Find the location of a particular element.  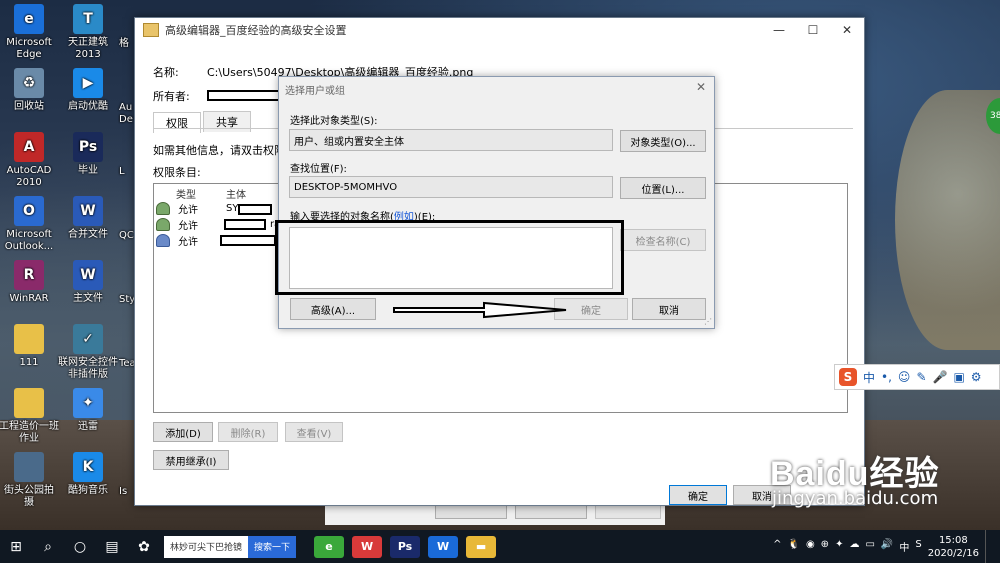

ime-mode: 中 is located at coordinates (869, 377).